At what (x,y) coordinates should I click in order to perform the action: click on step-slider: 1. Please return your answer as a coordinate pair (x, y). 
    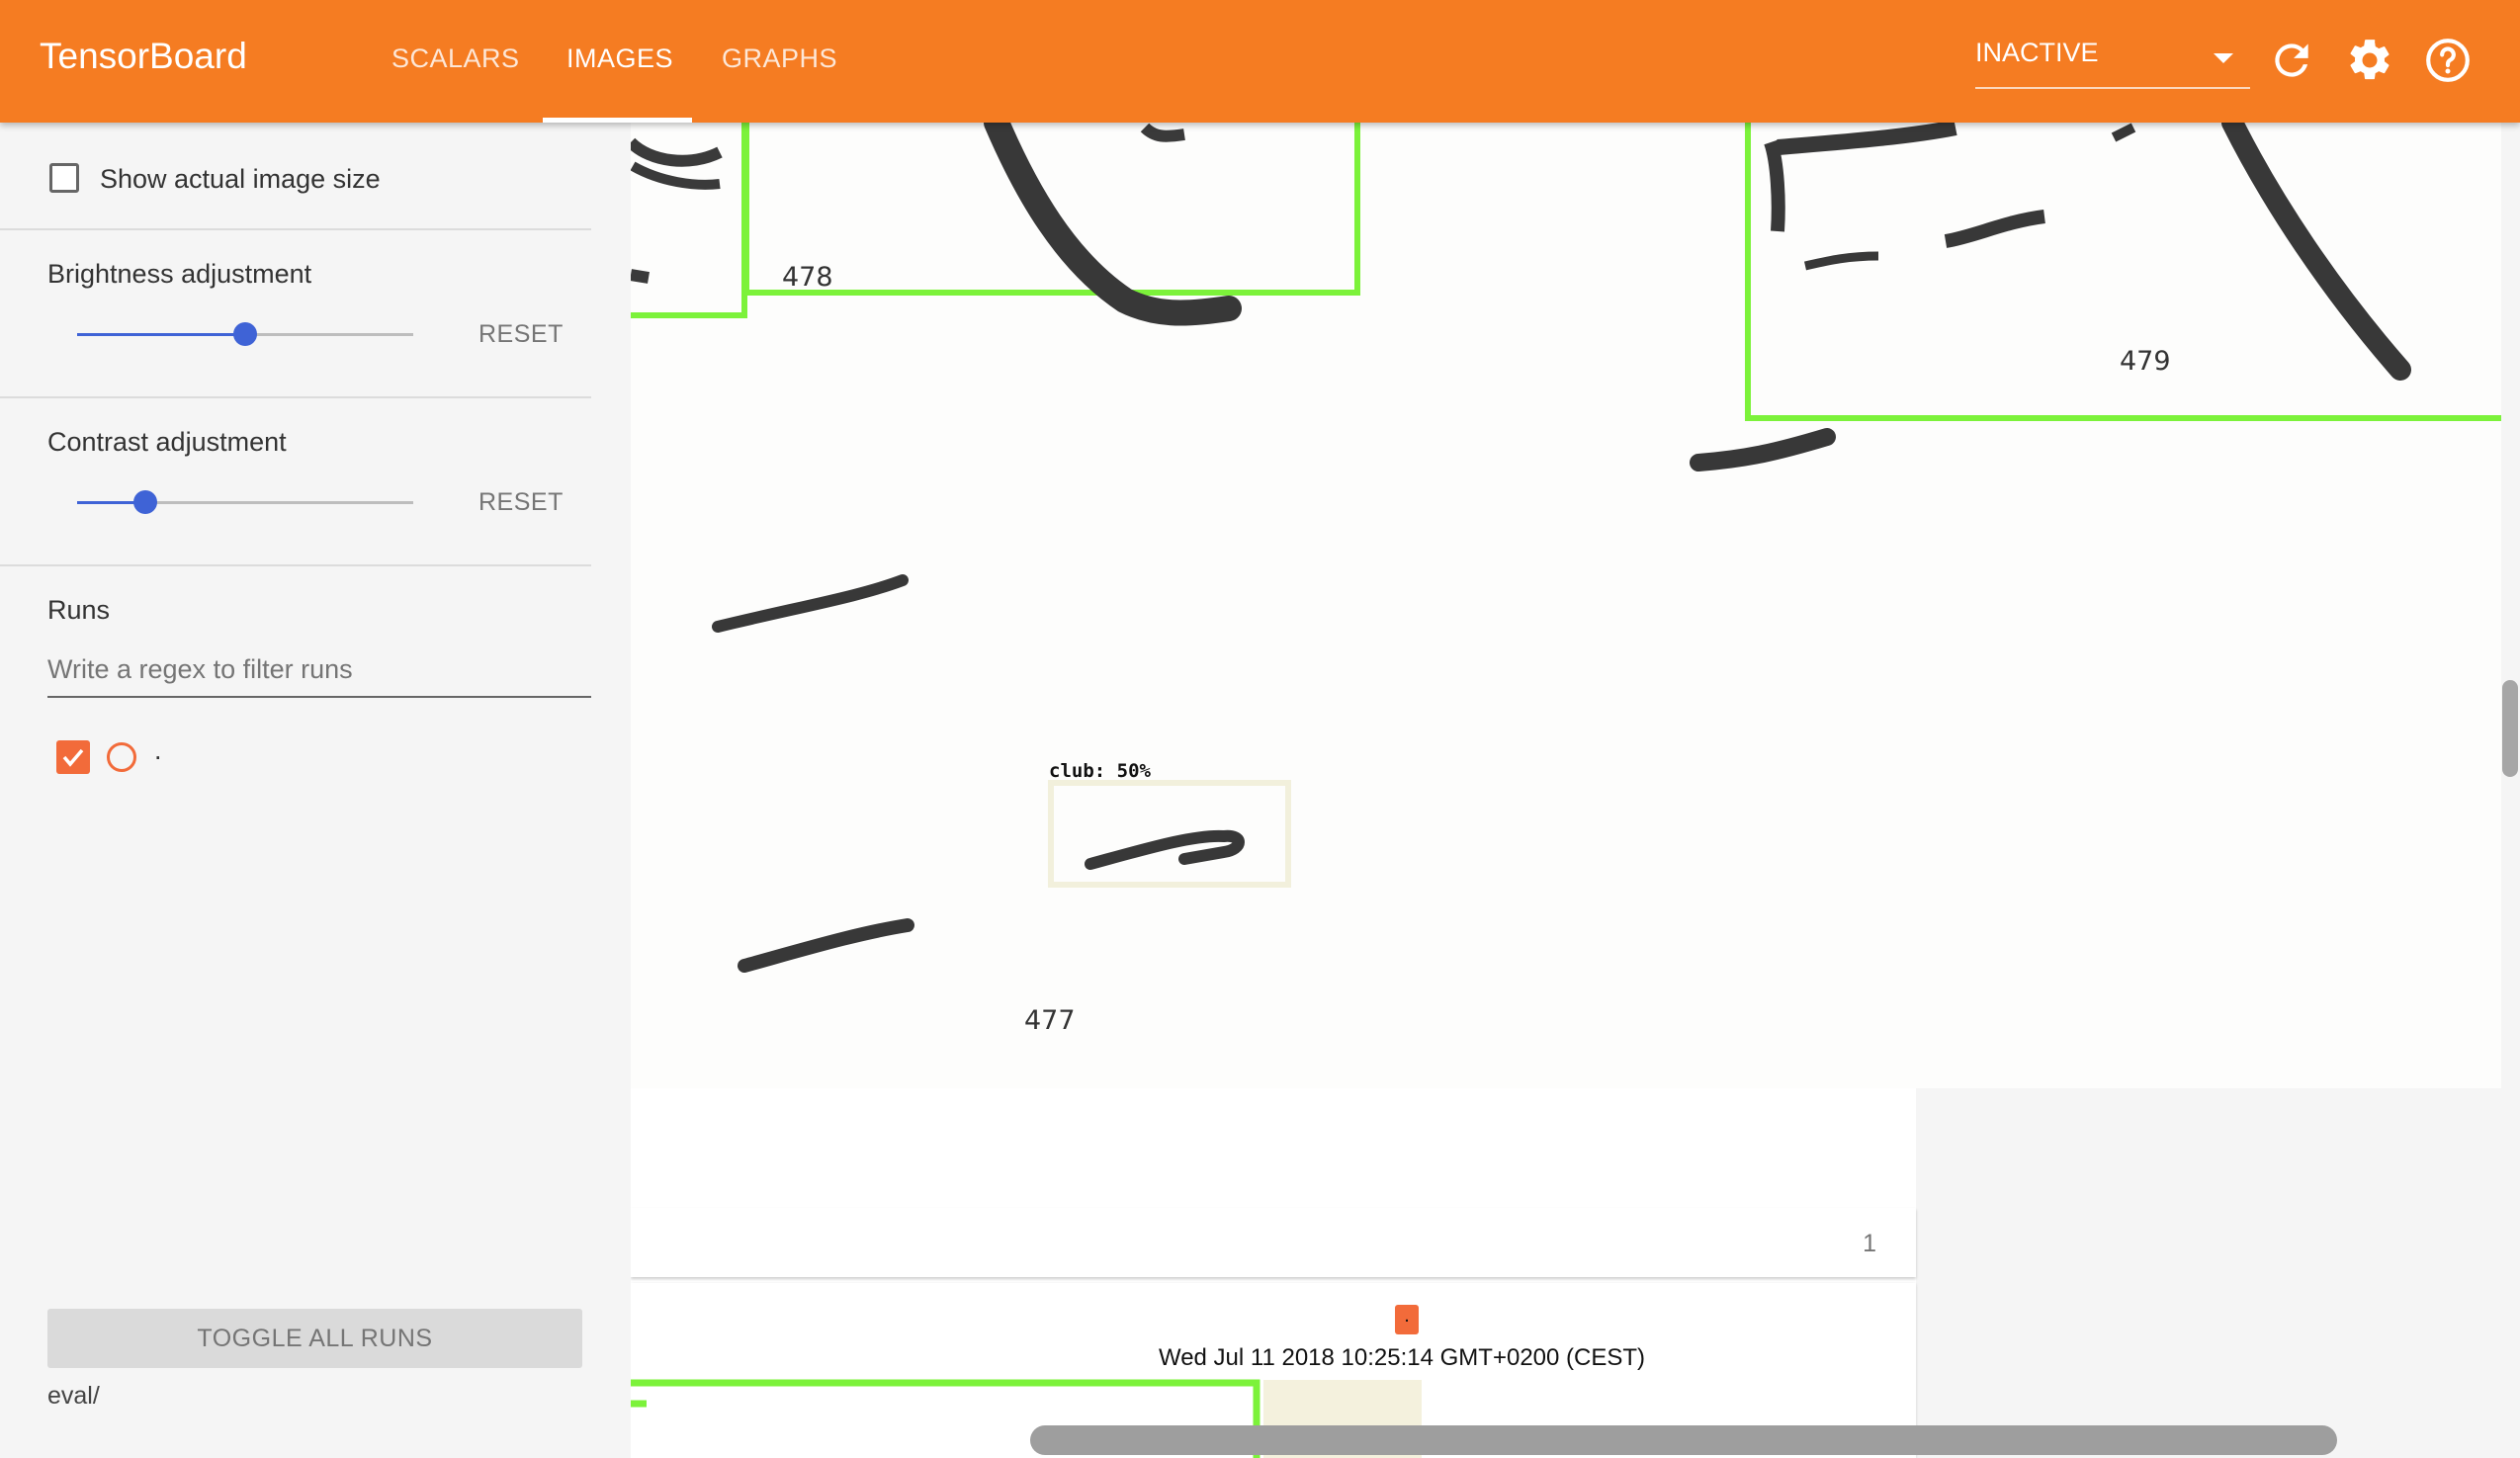
    Looking at the image, I should click on (1273, 1242).